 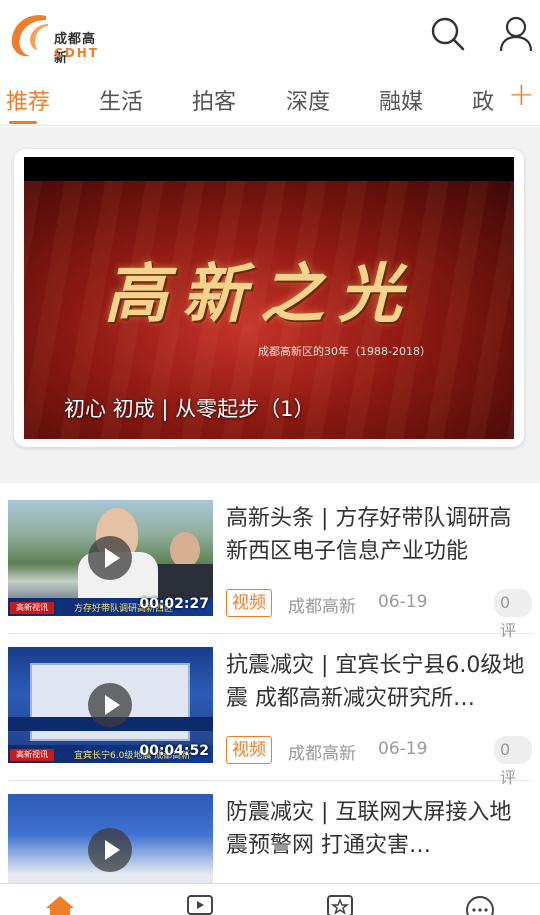 I want to click on tab-paike: 拍客, so click(x=214, y=100).